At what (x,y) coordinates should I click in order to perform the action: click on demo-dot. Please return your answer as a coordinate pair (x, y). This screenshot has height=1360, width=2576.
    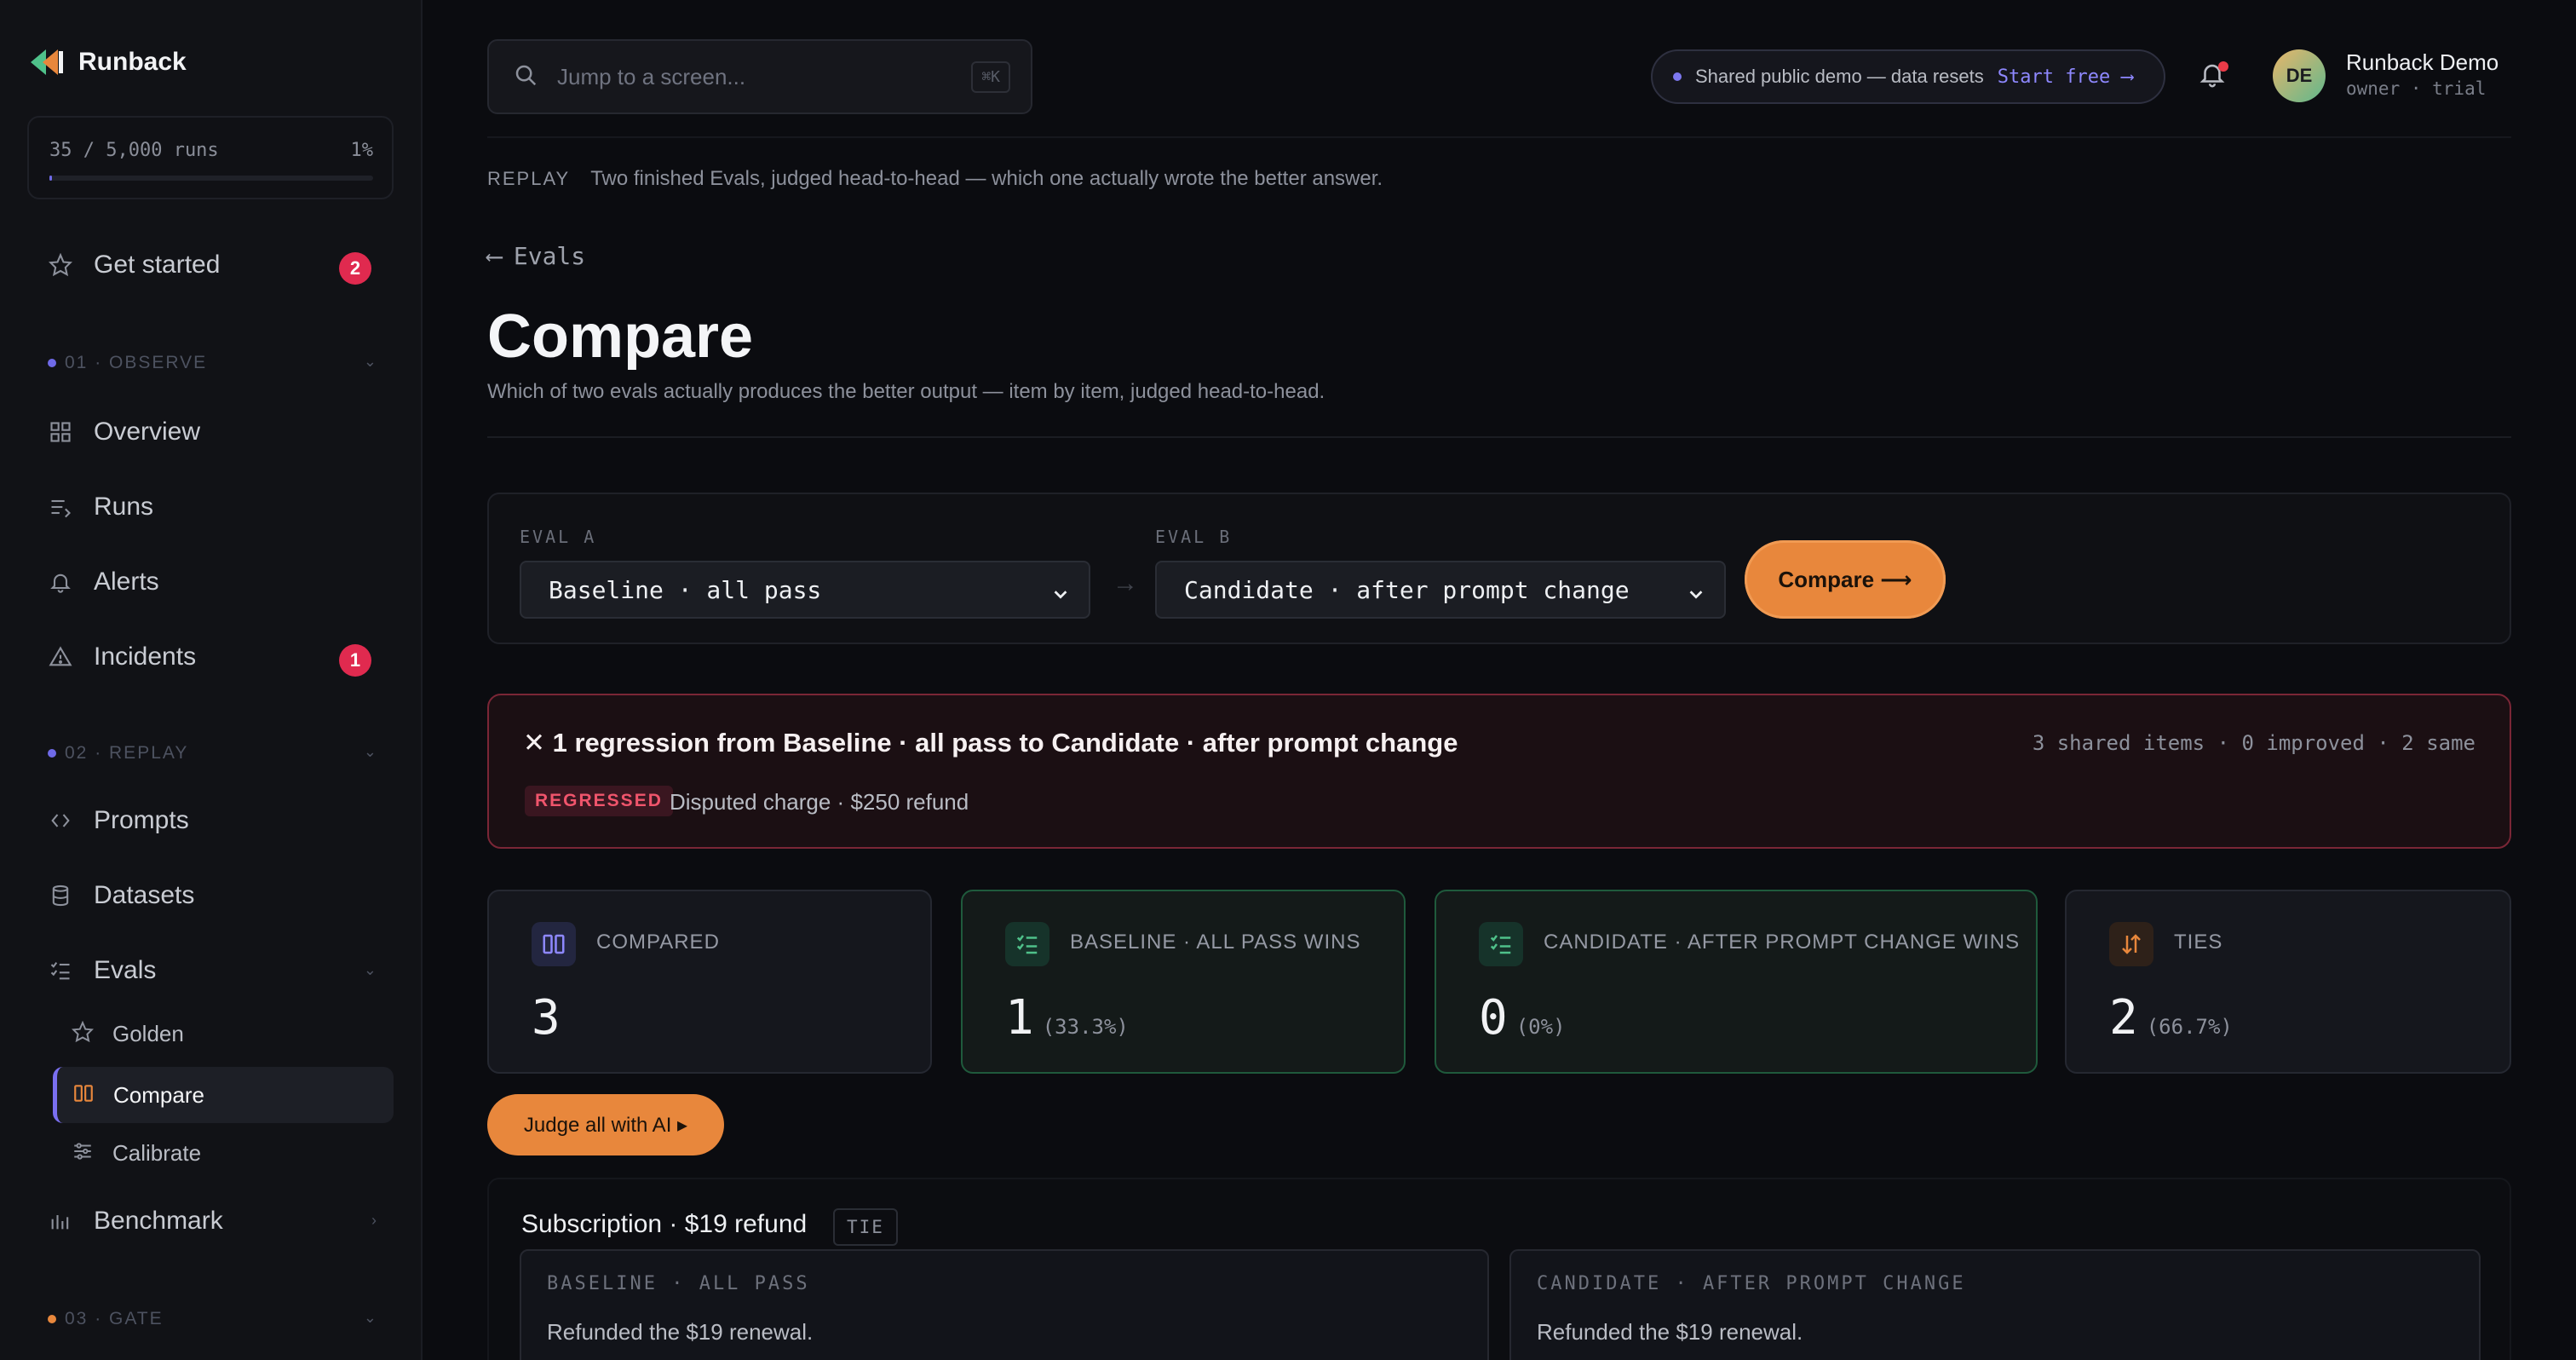
    Looking at the image, I should click on (1678, 76).